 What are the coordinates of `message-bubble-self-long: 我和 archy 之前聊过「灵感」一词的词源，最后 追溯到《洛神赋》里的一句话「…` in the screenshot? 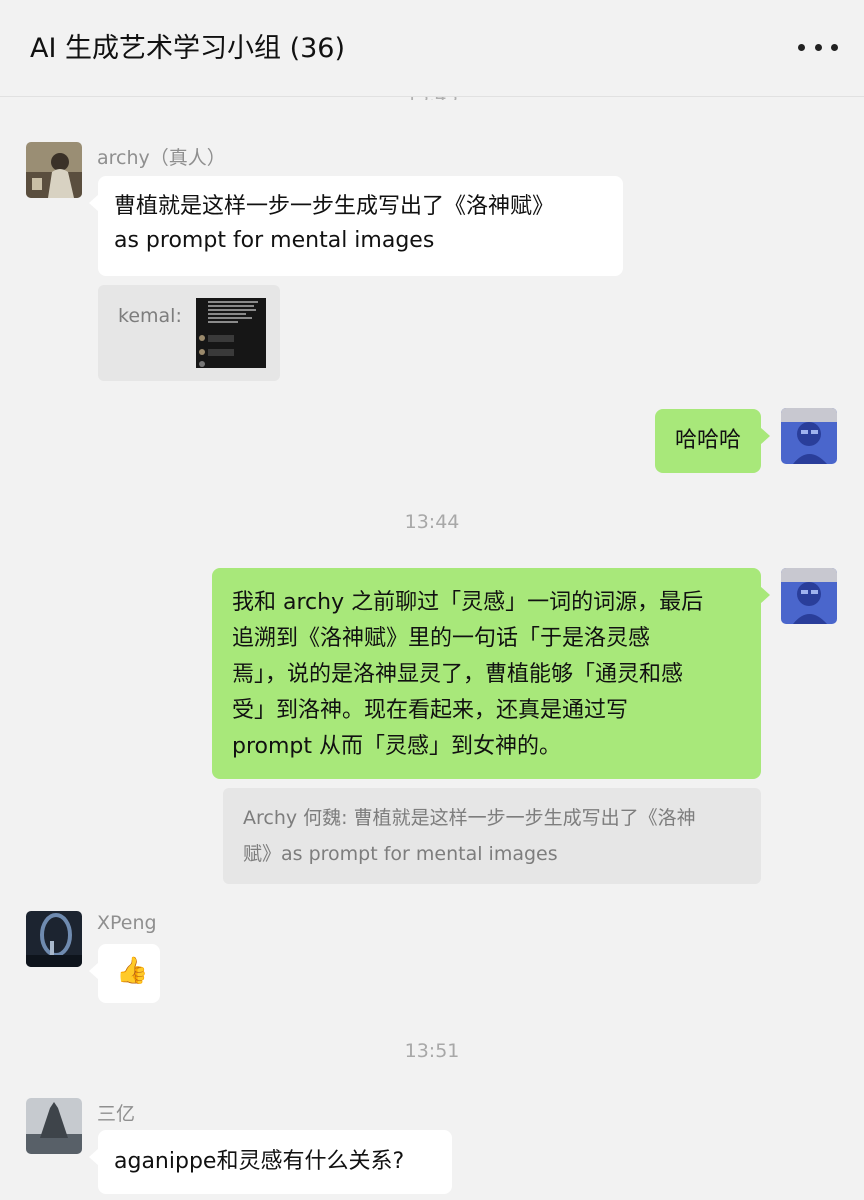 It's located at (491, 673).